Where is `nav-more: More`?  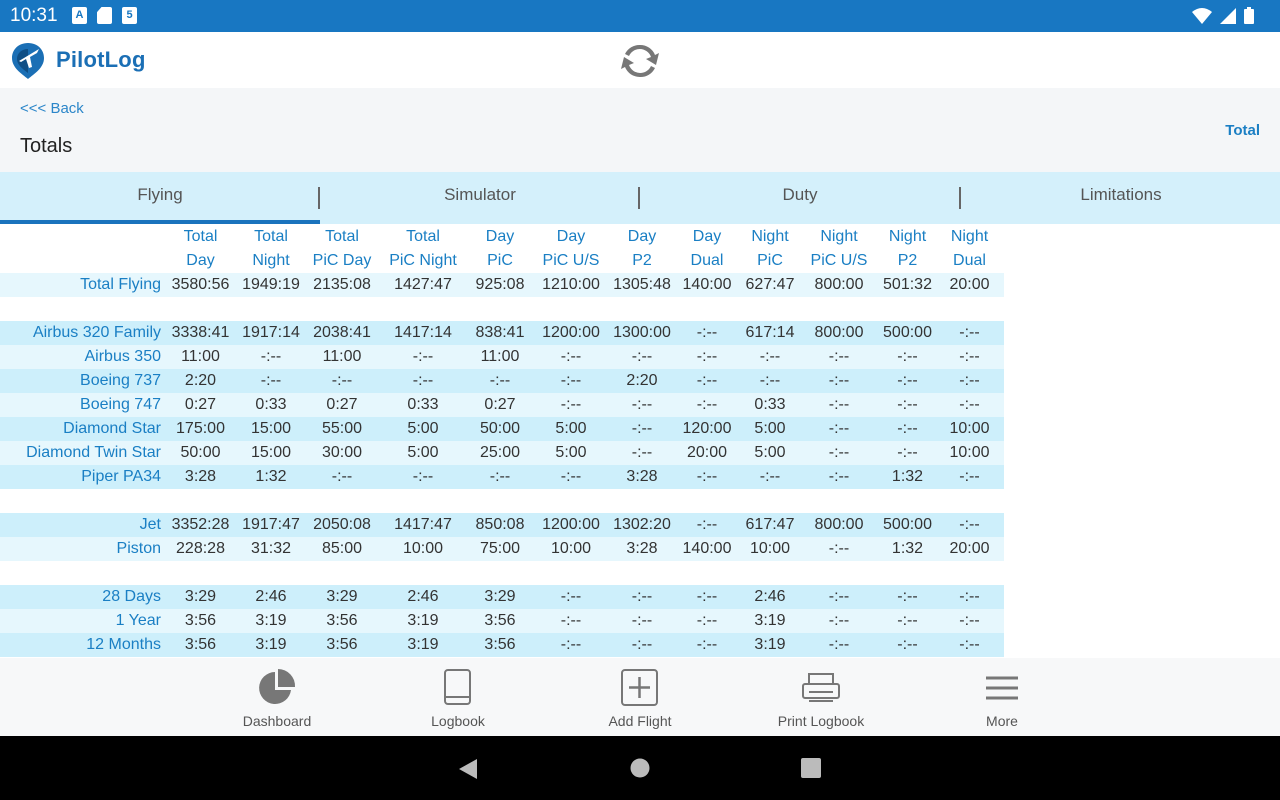
nav-more: More is located at coordinates (1002, 697).